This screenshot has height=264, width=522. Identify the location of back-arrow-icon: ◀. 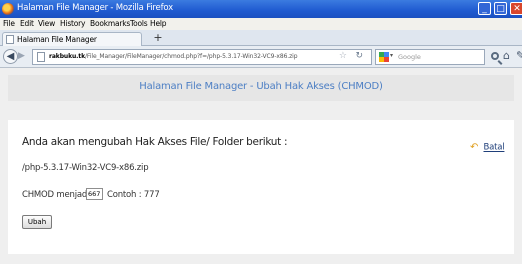
(10, 56).